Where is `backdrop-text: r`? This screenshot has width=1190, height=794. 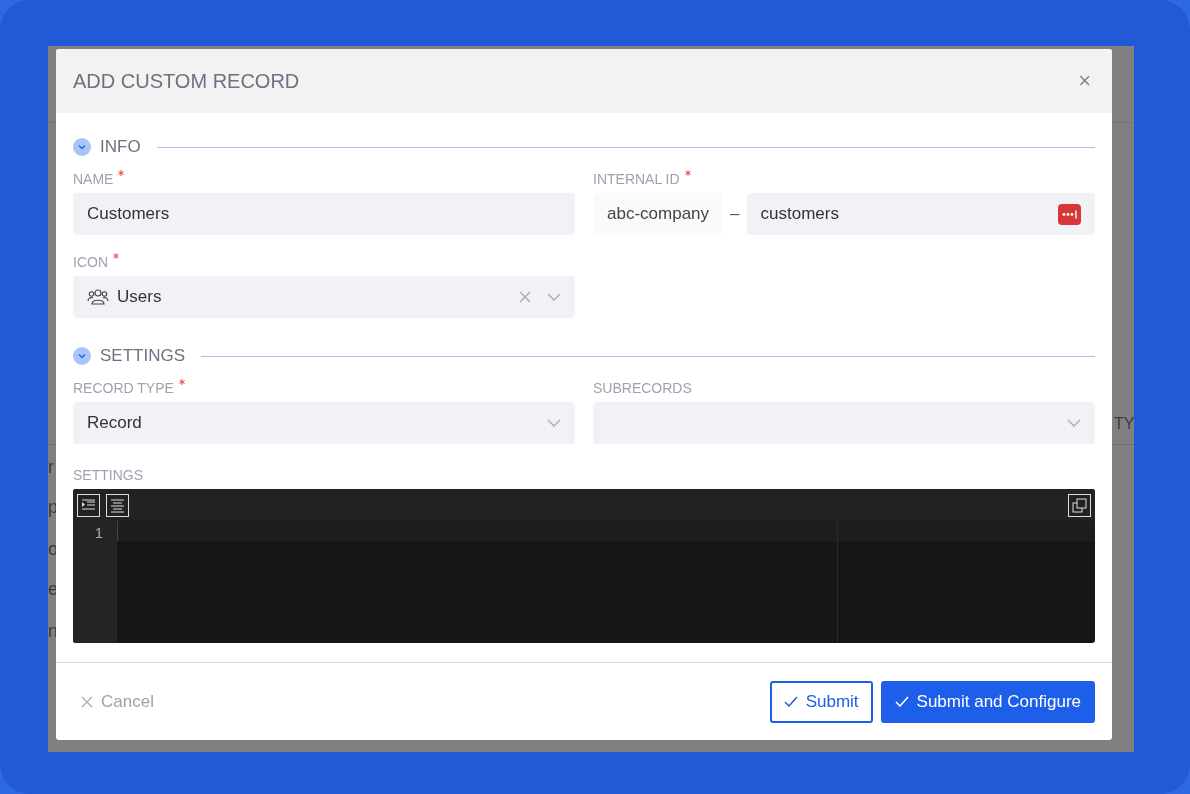
backdrop-text: r is located at coordinates (51, 467).